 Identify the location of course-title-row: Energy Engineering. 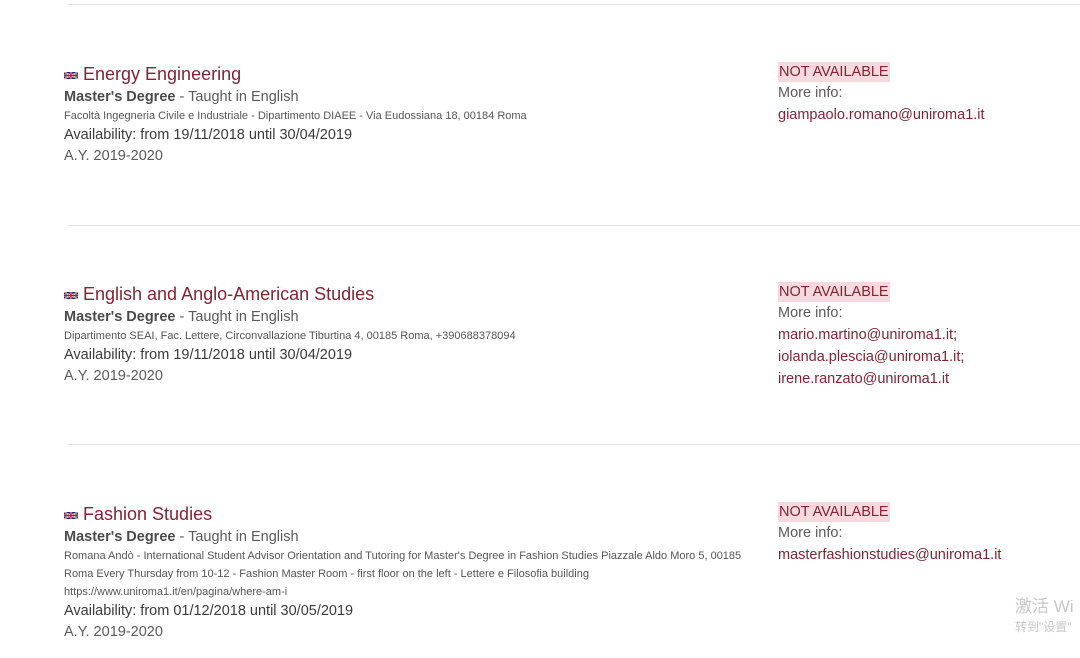
(409, 74).